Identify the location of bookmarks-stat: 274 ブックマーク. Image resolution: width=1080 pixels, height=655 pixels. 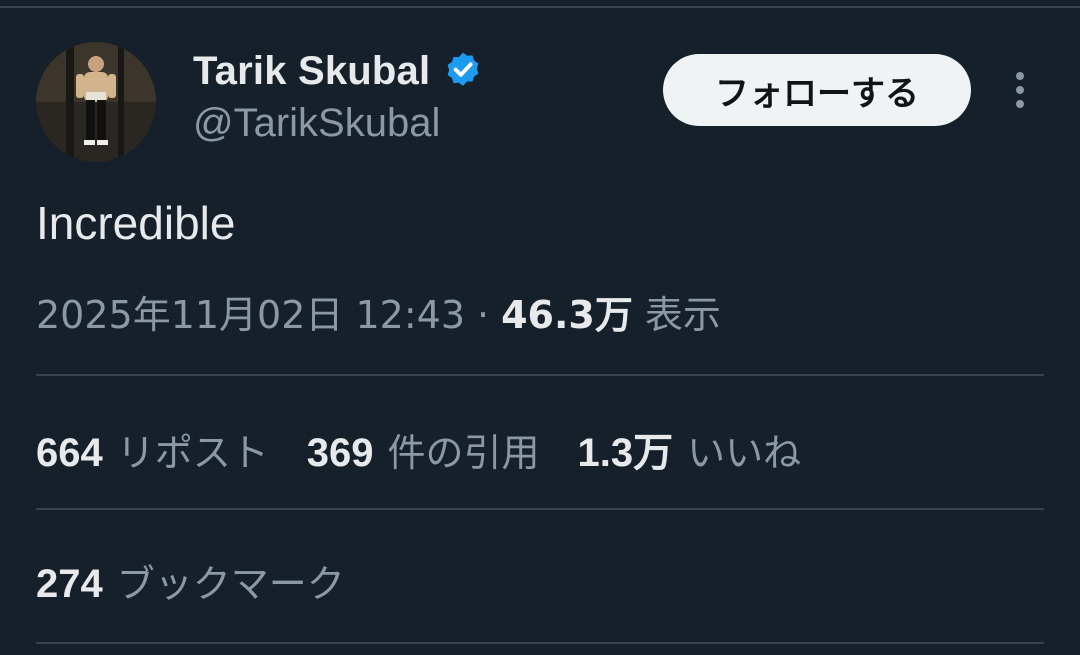
(209, 580).